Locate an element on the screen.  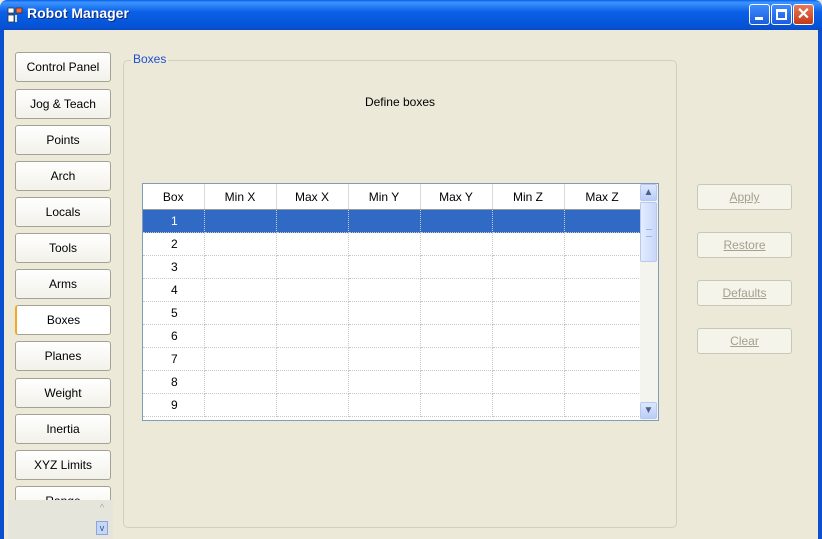
column-header-min-z: Min Z is located at coordinates (528, 197).